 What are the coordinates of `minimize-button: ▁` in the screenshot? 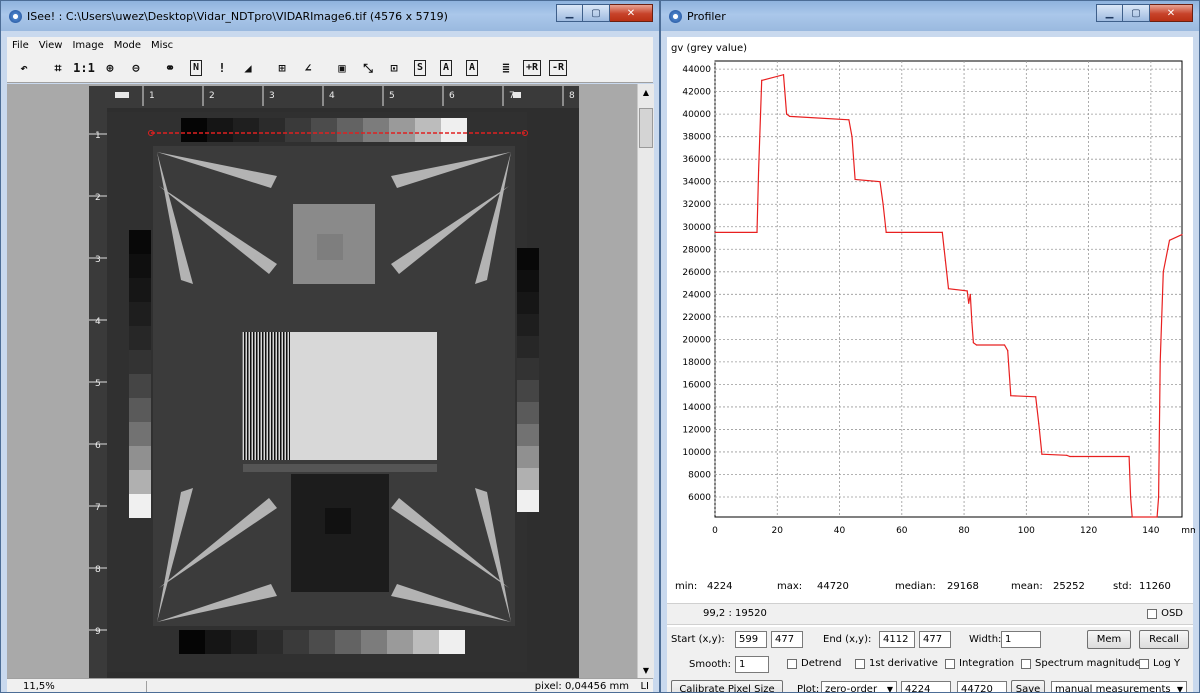 It's located at (569, 13).